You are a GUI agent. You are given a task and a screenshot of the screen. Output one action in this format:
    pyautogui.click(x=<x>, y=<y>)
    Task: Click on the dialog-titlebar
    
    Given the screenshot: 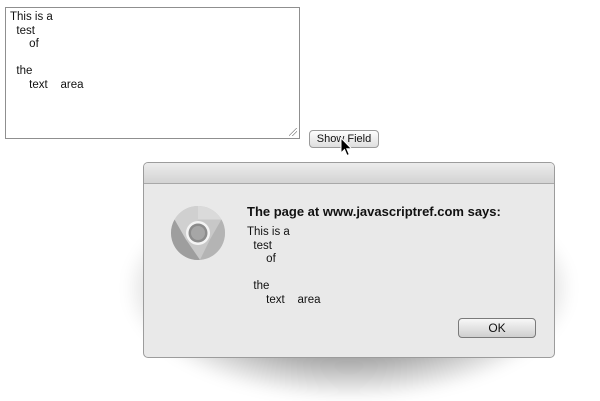 What is the action you would take?
    pyautogui.click(x=349, y=173)
    